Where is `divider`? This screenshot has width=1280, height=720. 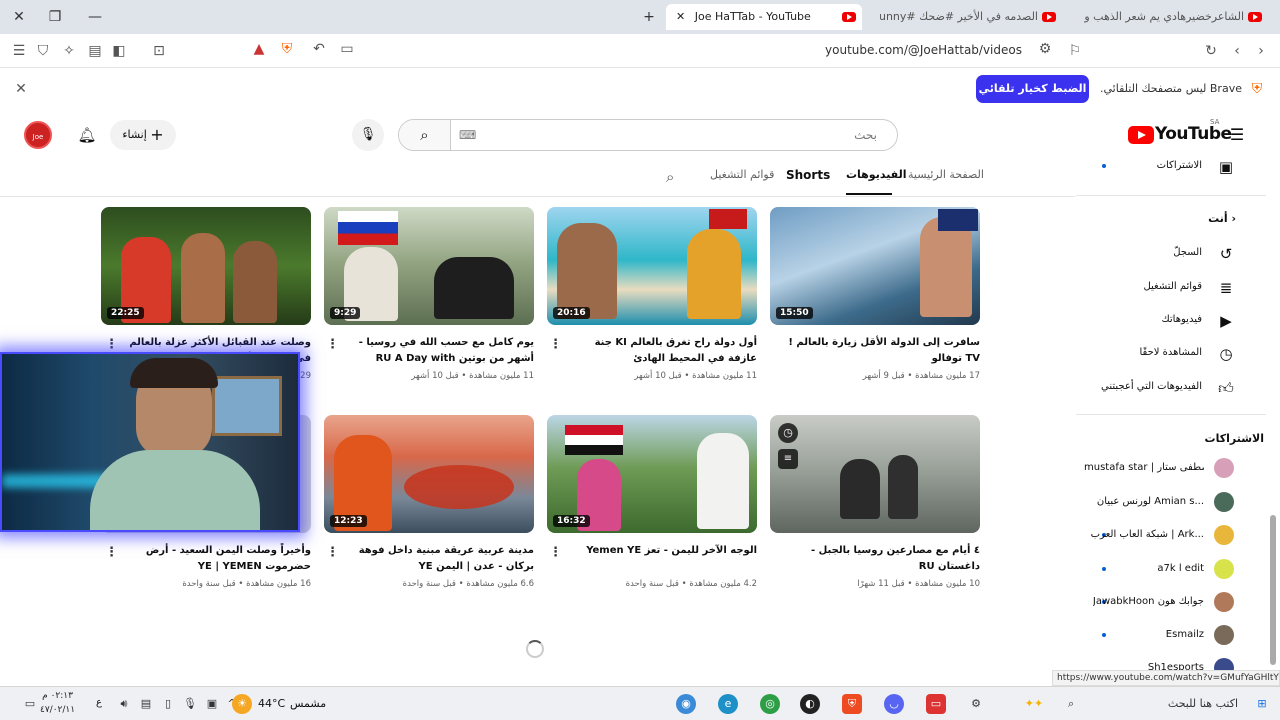 divider is located at coordinates (1171, 195).